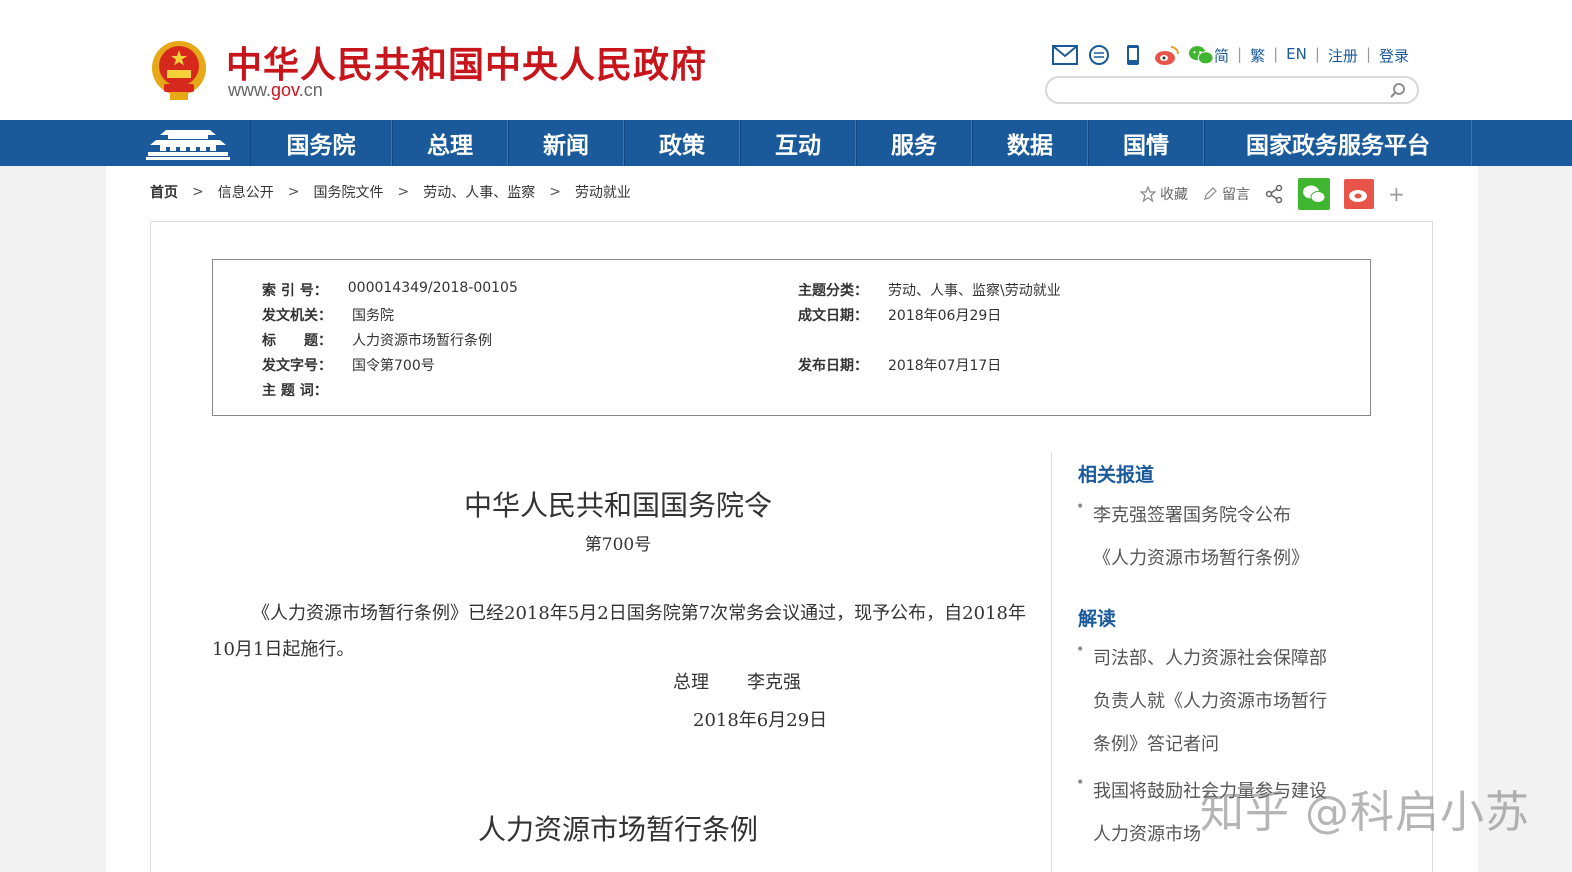 This screenshot has height=872, width=1572. I want to click on nav-item-service: 服务, so click(914, 143).